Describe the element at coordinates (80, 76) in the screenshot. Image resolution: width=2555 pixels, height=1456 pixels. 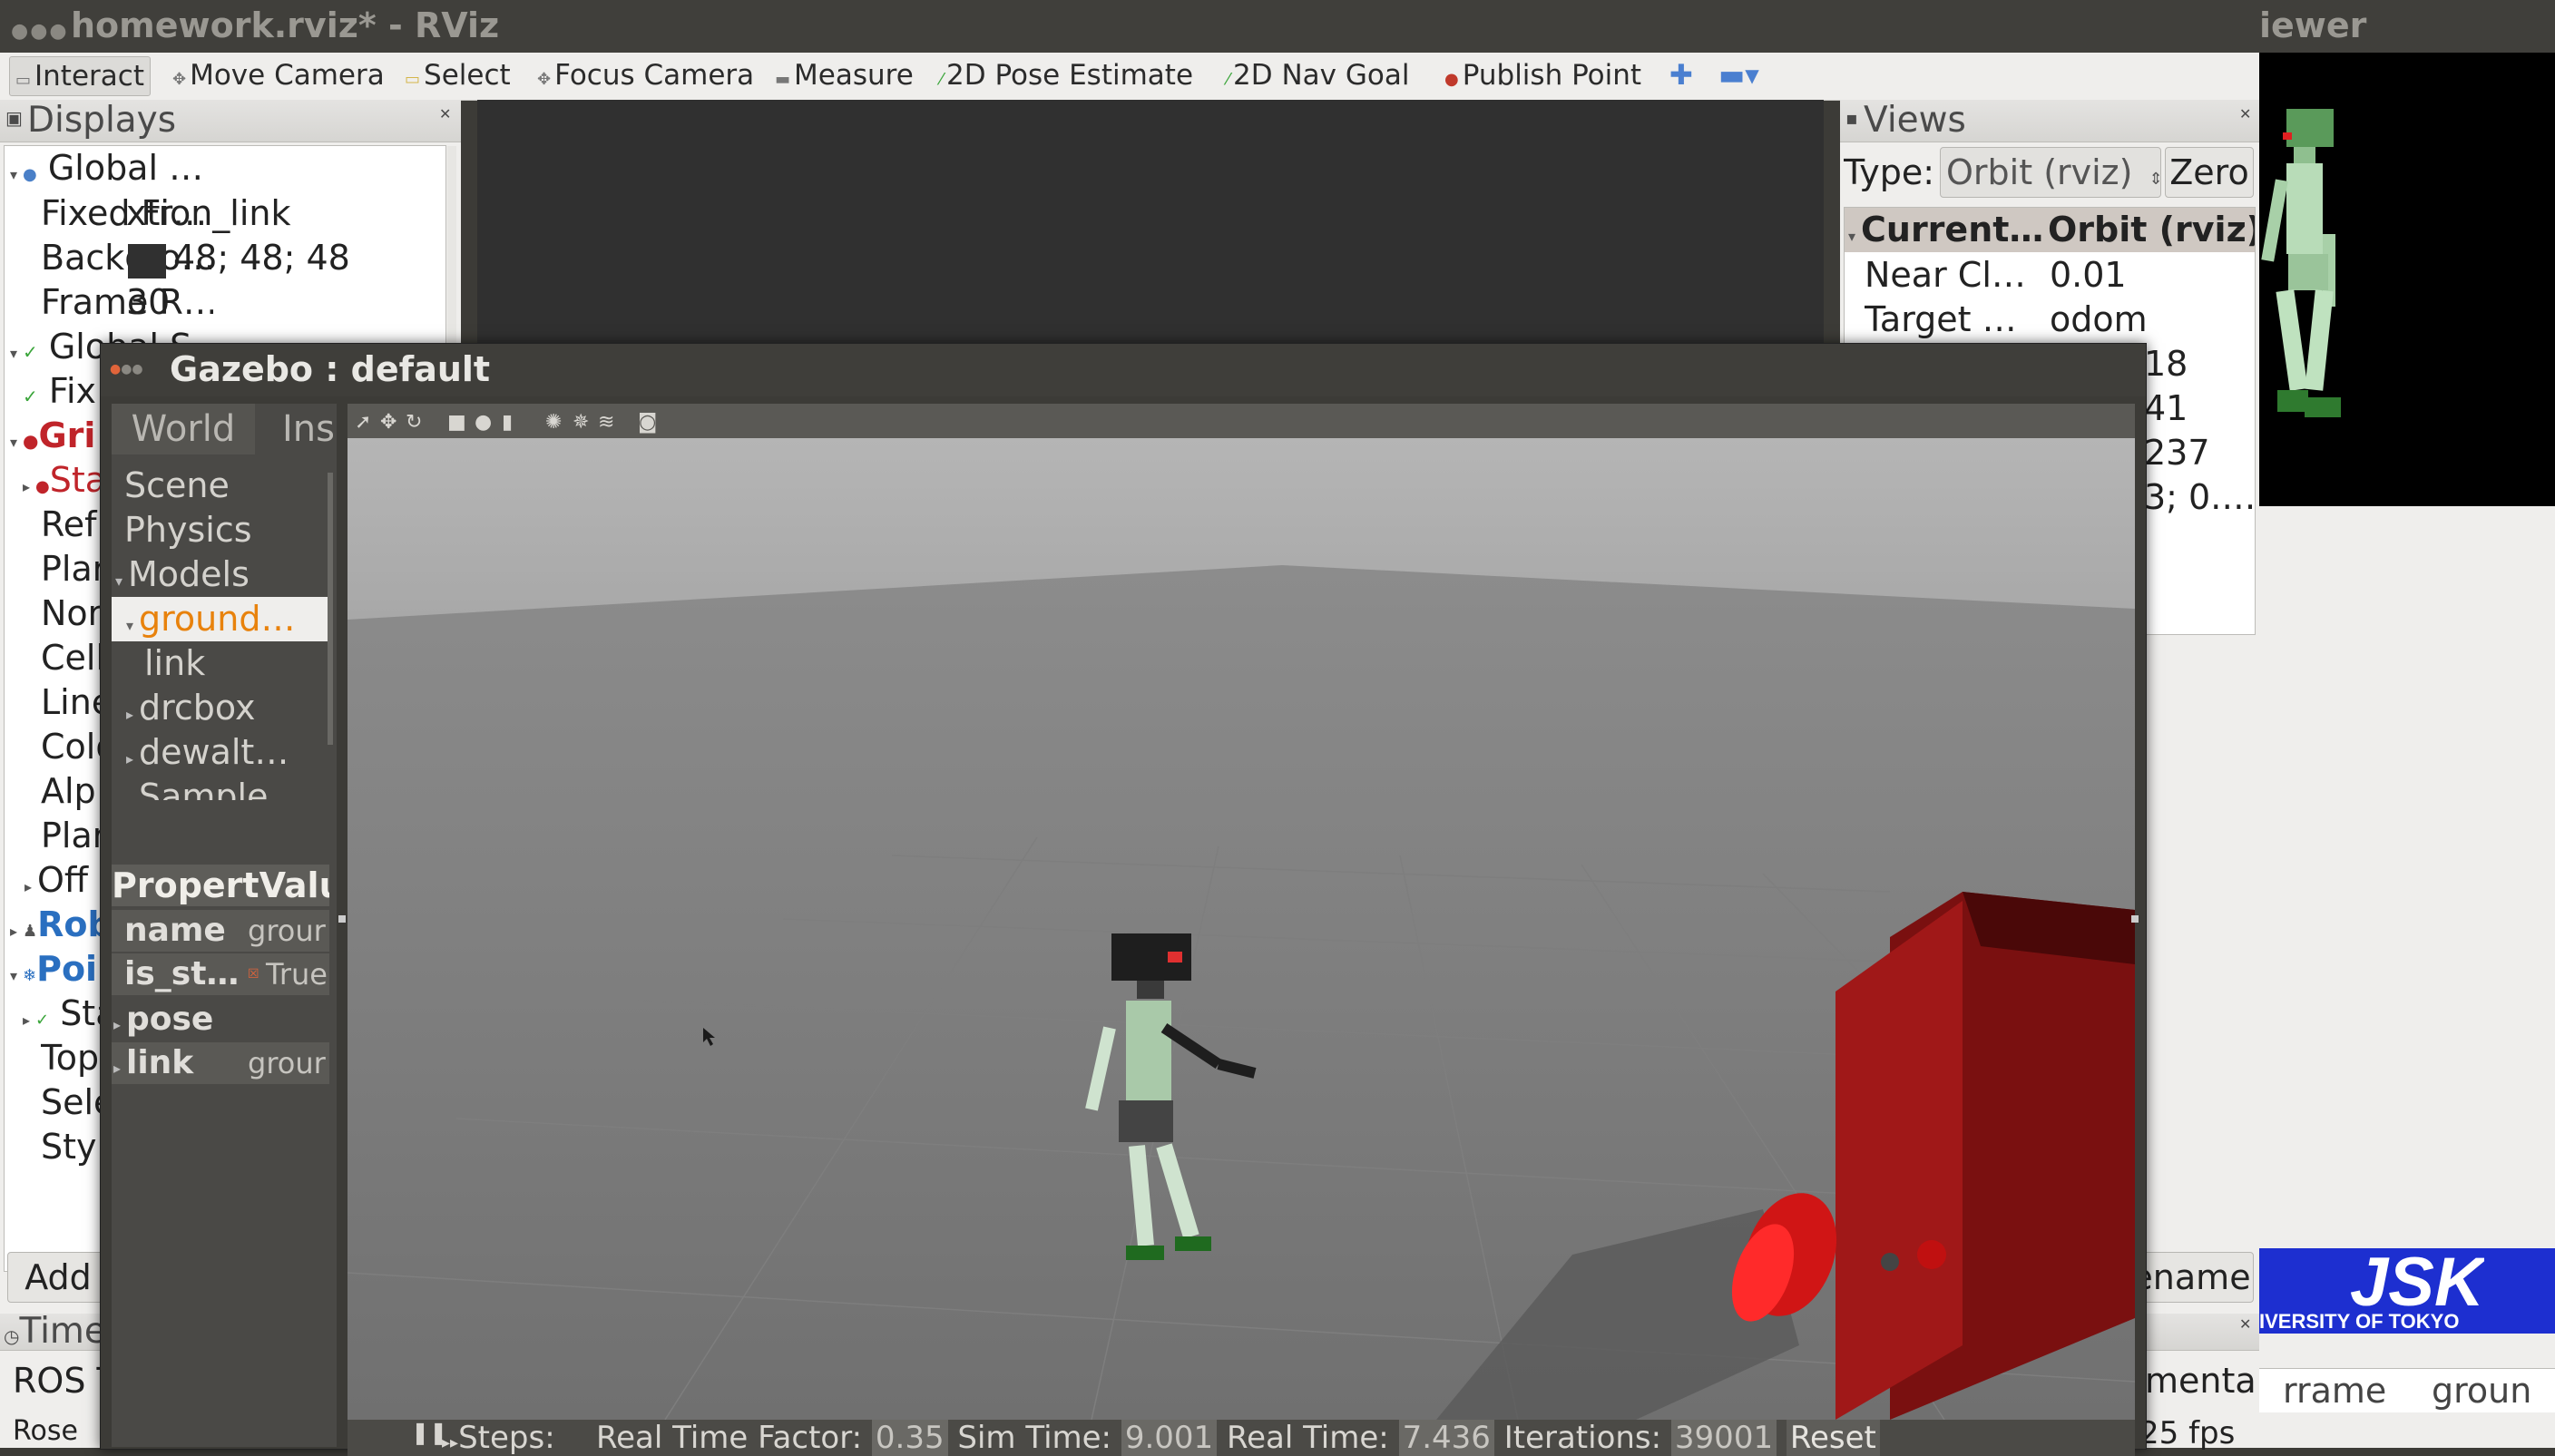
I see `tool-interact: ▭ Interact` at that location.